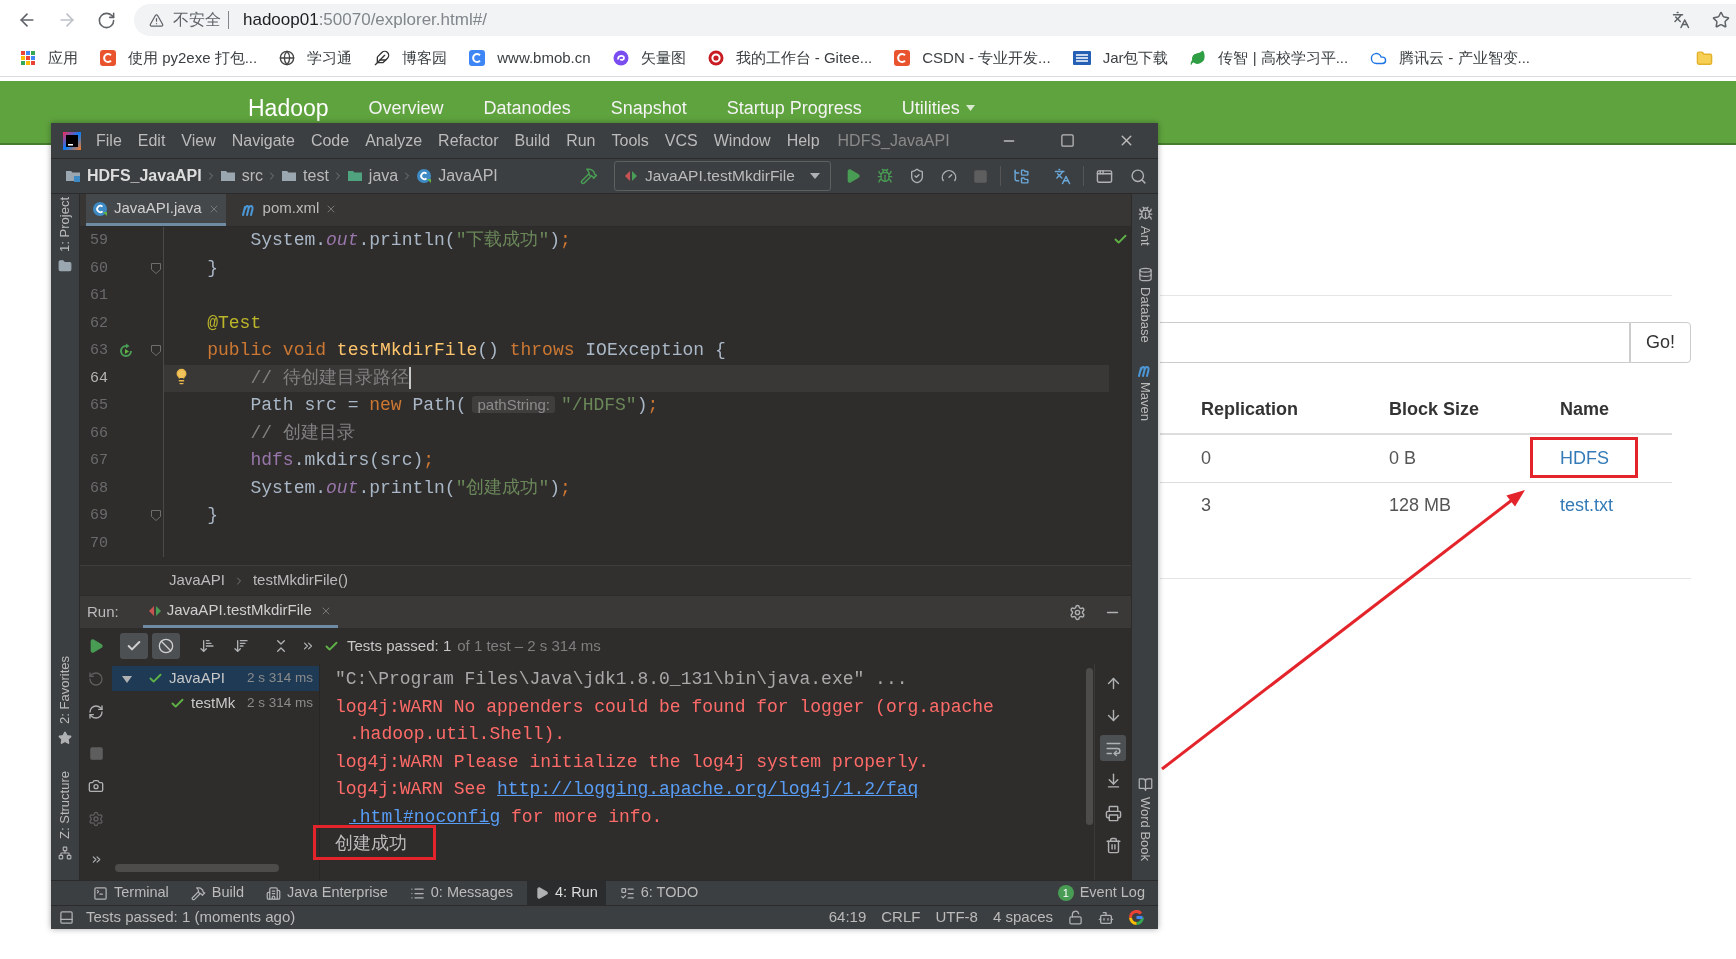  I want to click on search-icon, so click(1138, 176).